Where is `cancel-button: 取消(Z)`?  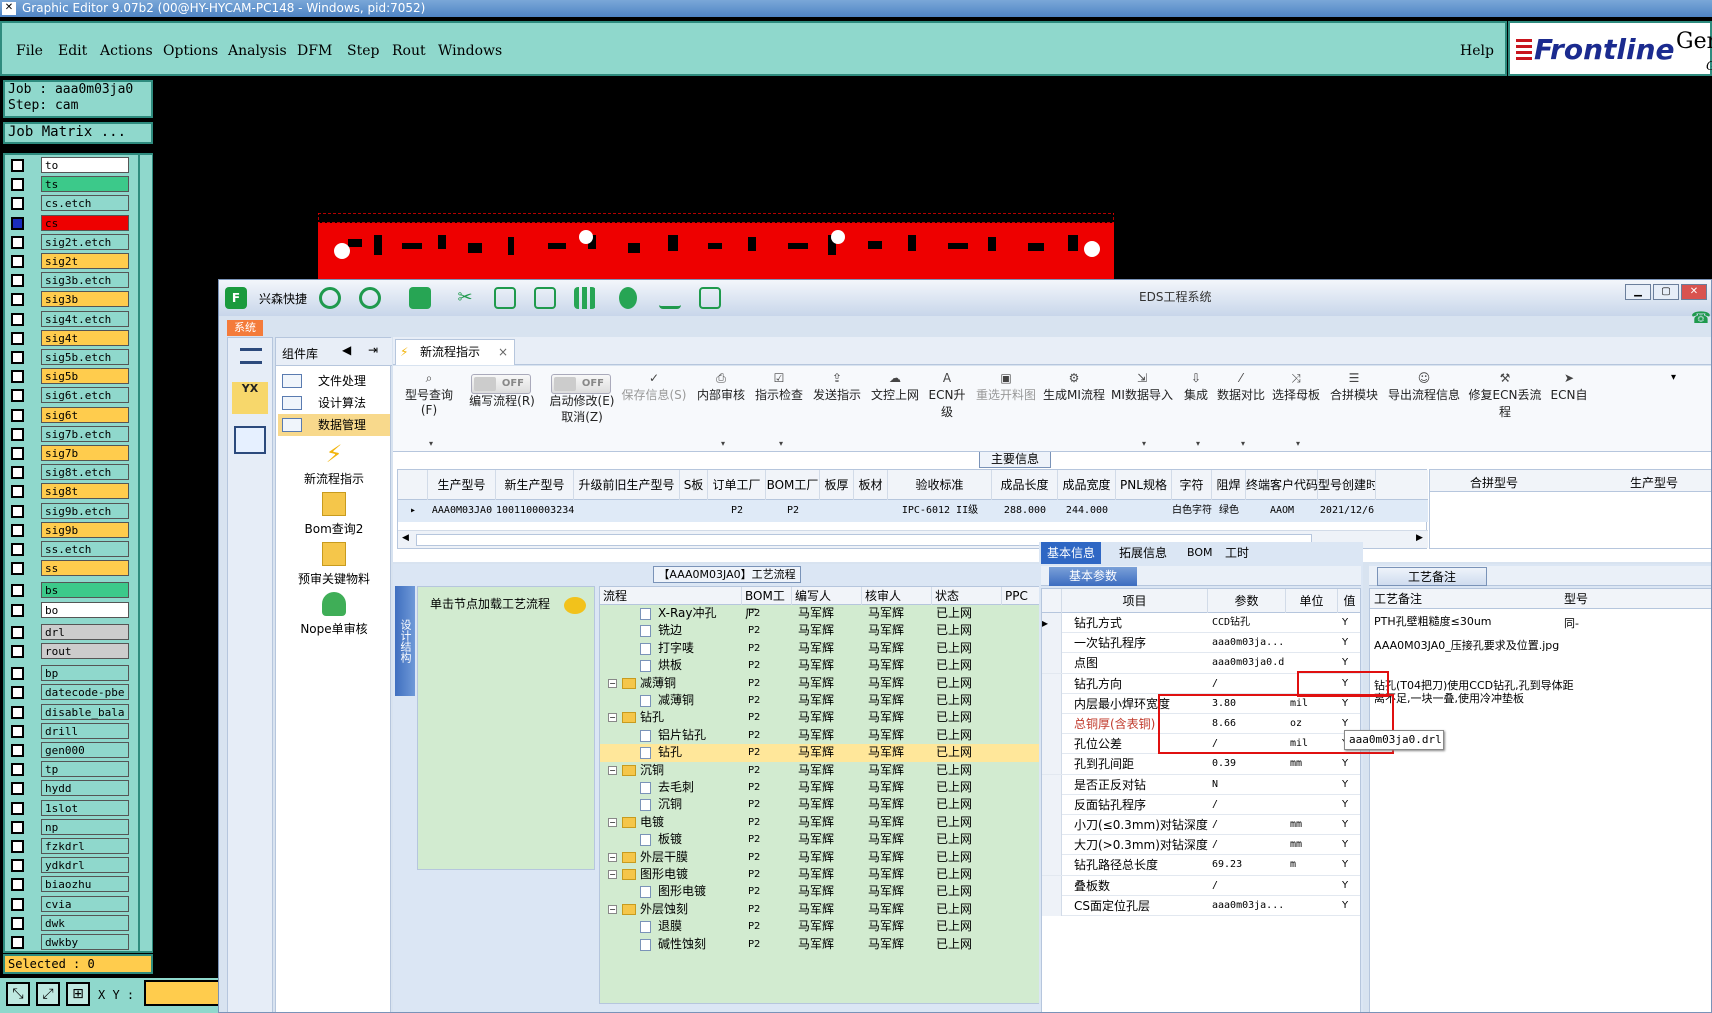 cancel-button: 取消(Z) is located at coordinates (582, 418).